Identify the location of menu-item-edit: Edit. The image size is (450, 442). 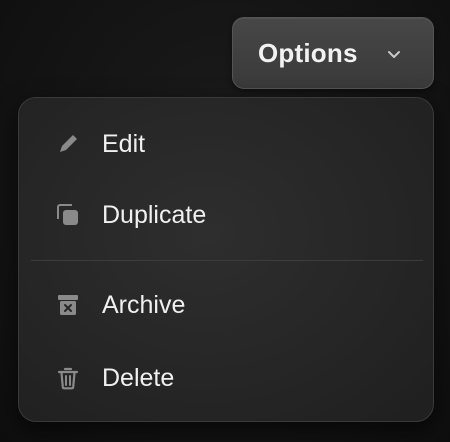
(227, 144).